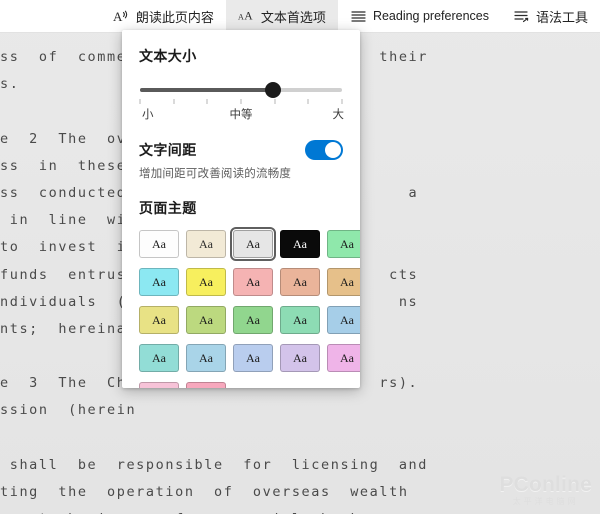  Describe the element at coordinates (358, 16) in the screenshot. I see `reading-preferences-icon` at that location.